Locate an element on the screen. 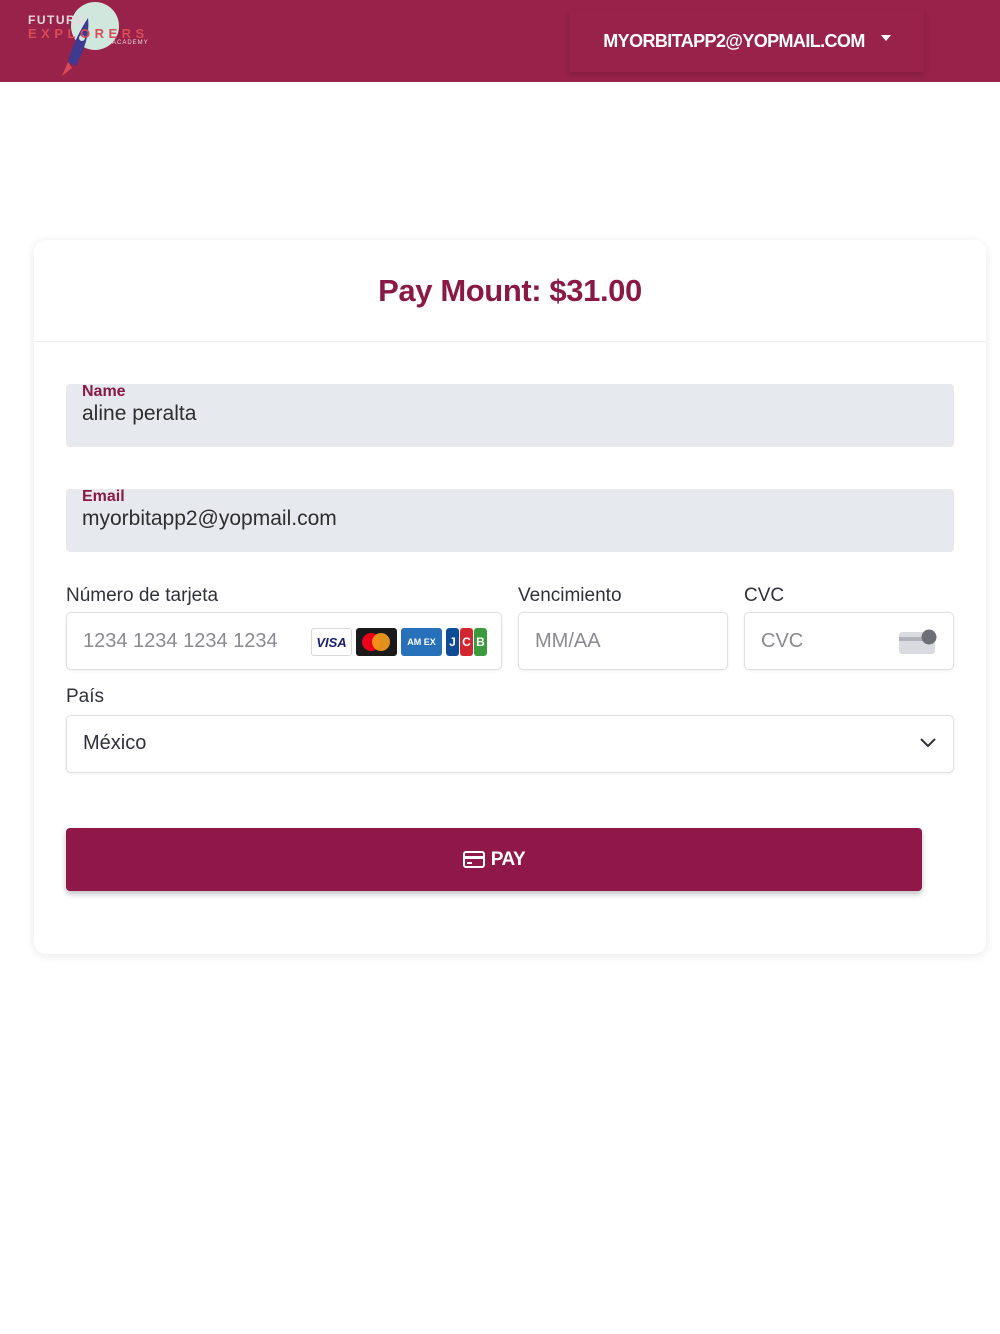 The image size is (1000, 1334). expiry-field is located at coordinates (623, 641).